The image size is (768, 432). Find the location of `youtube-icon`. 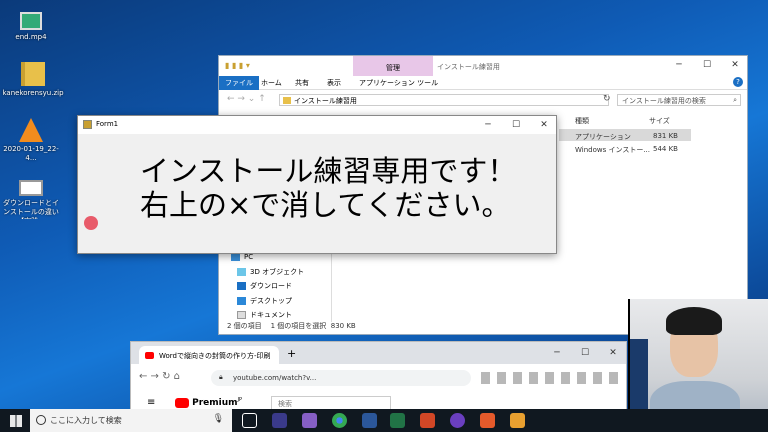

youtube-icon is located at coordinates (149, 355).